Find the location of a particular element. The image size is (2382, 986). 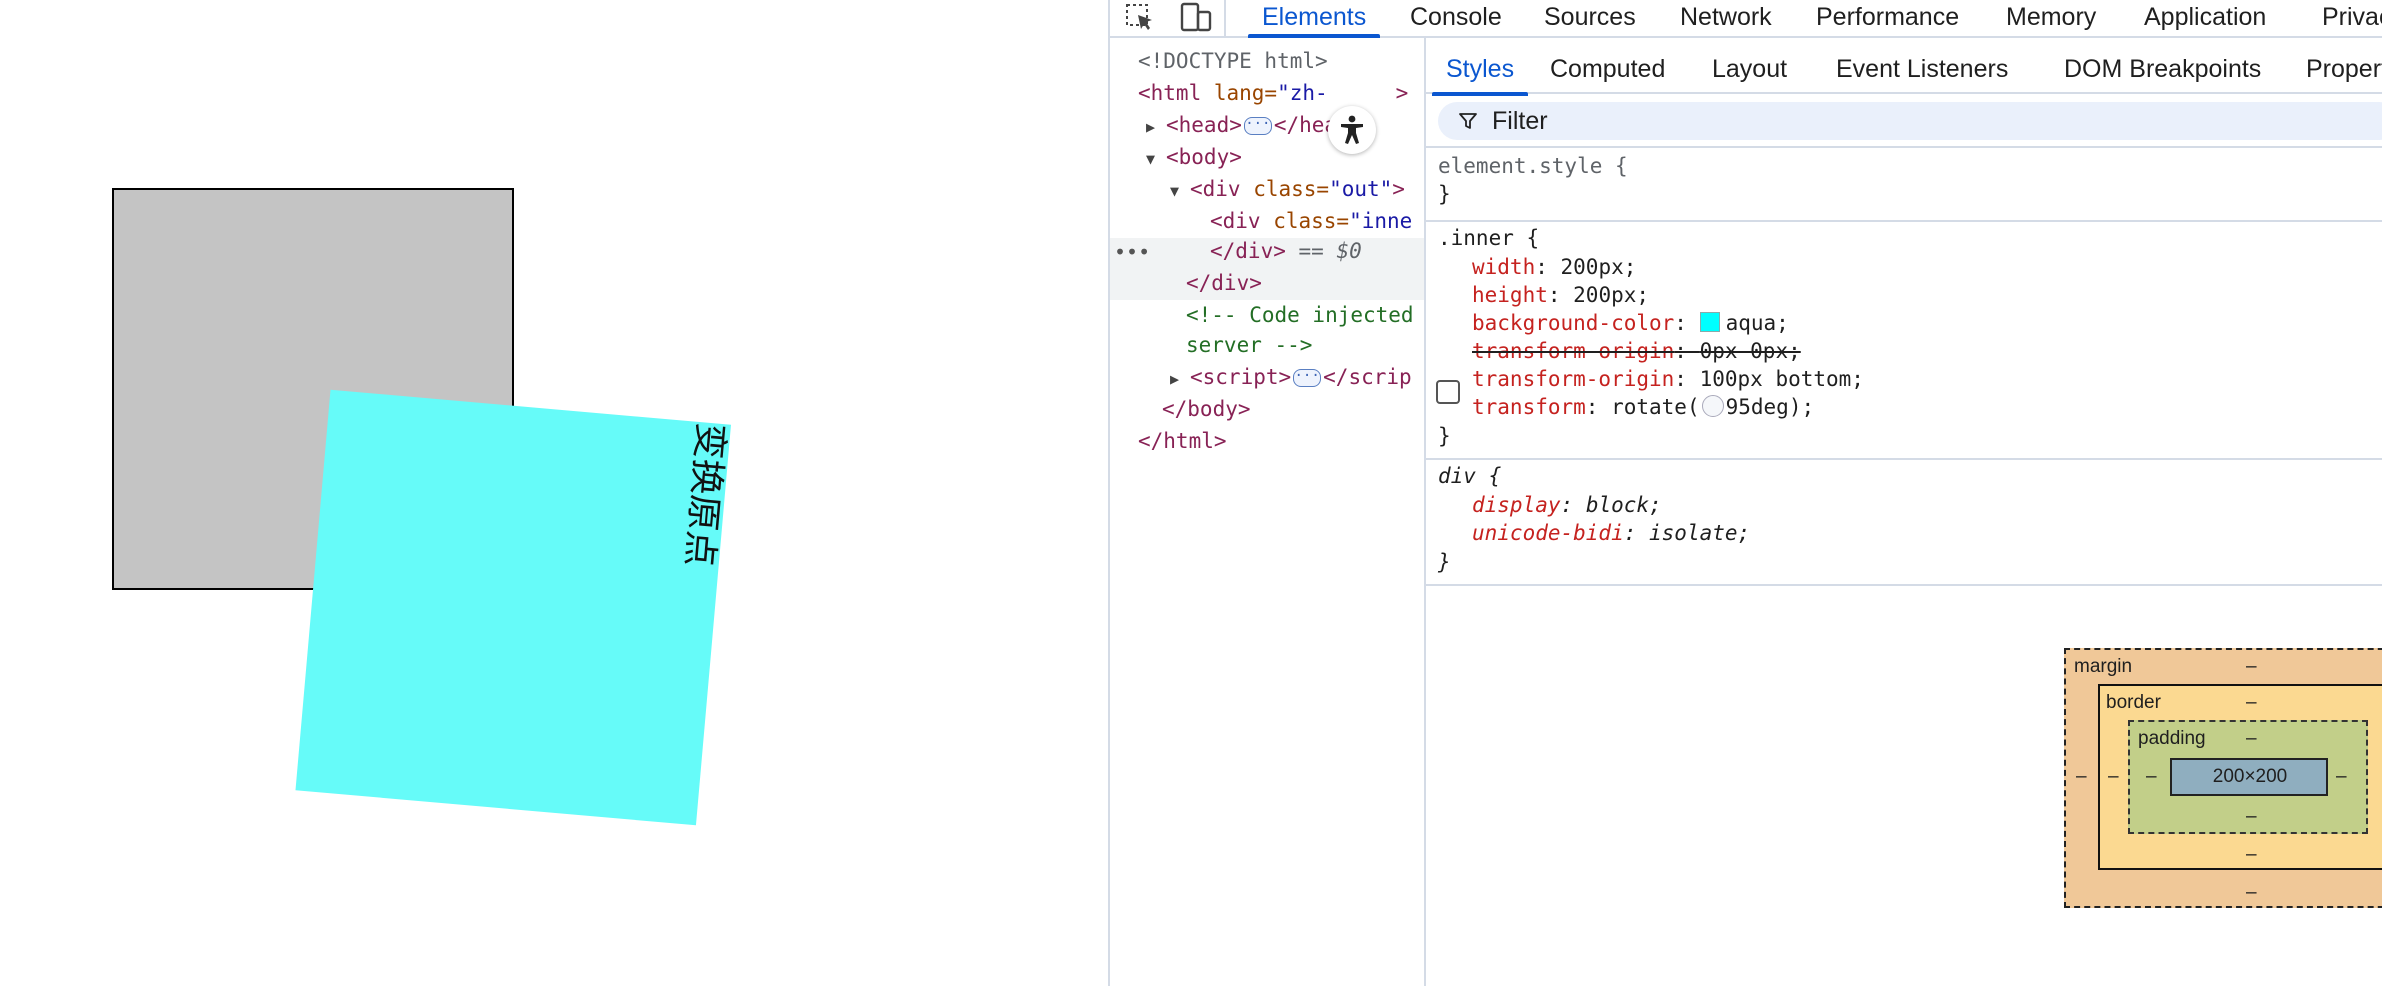

tag-html-bracket: > is located at coordinates (1402, 93).